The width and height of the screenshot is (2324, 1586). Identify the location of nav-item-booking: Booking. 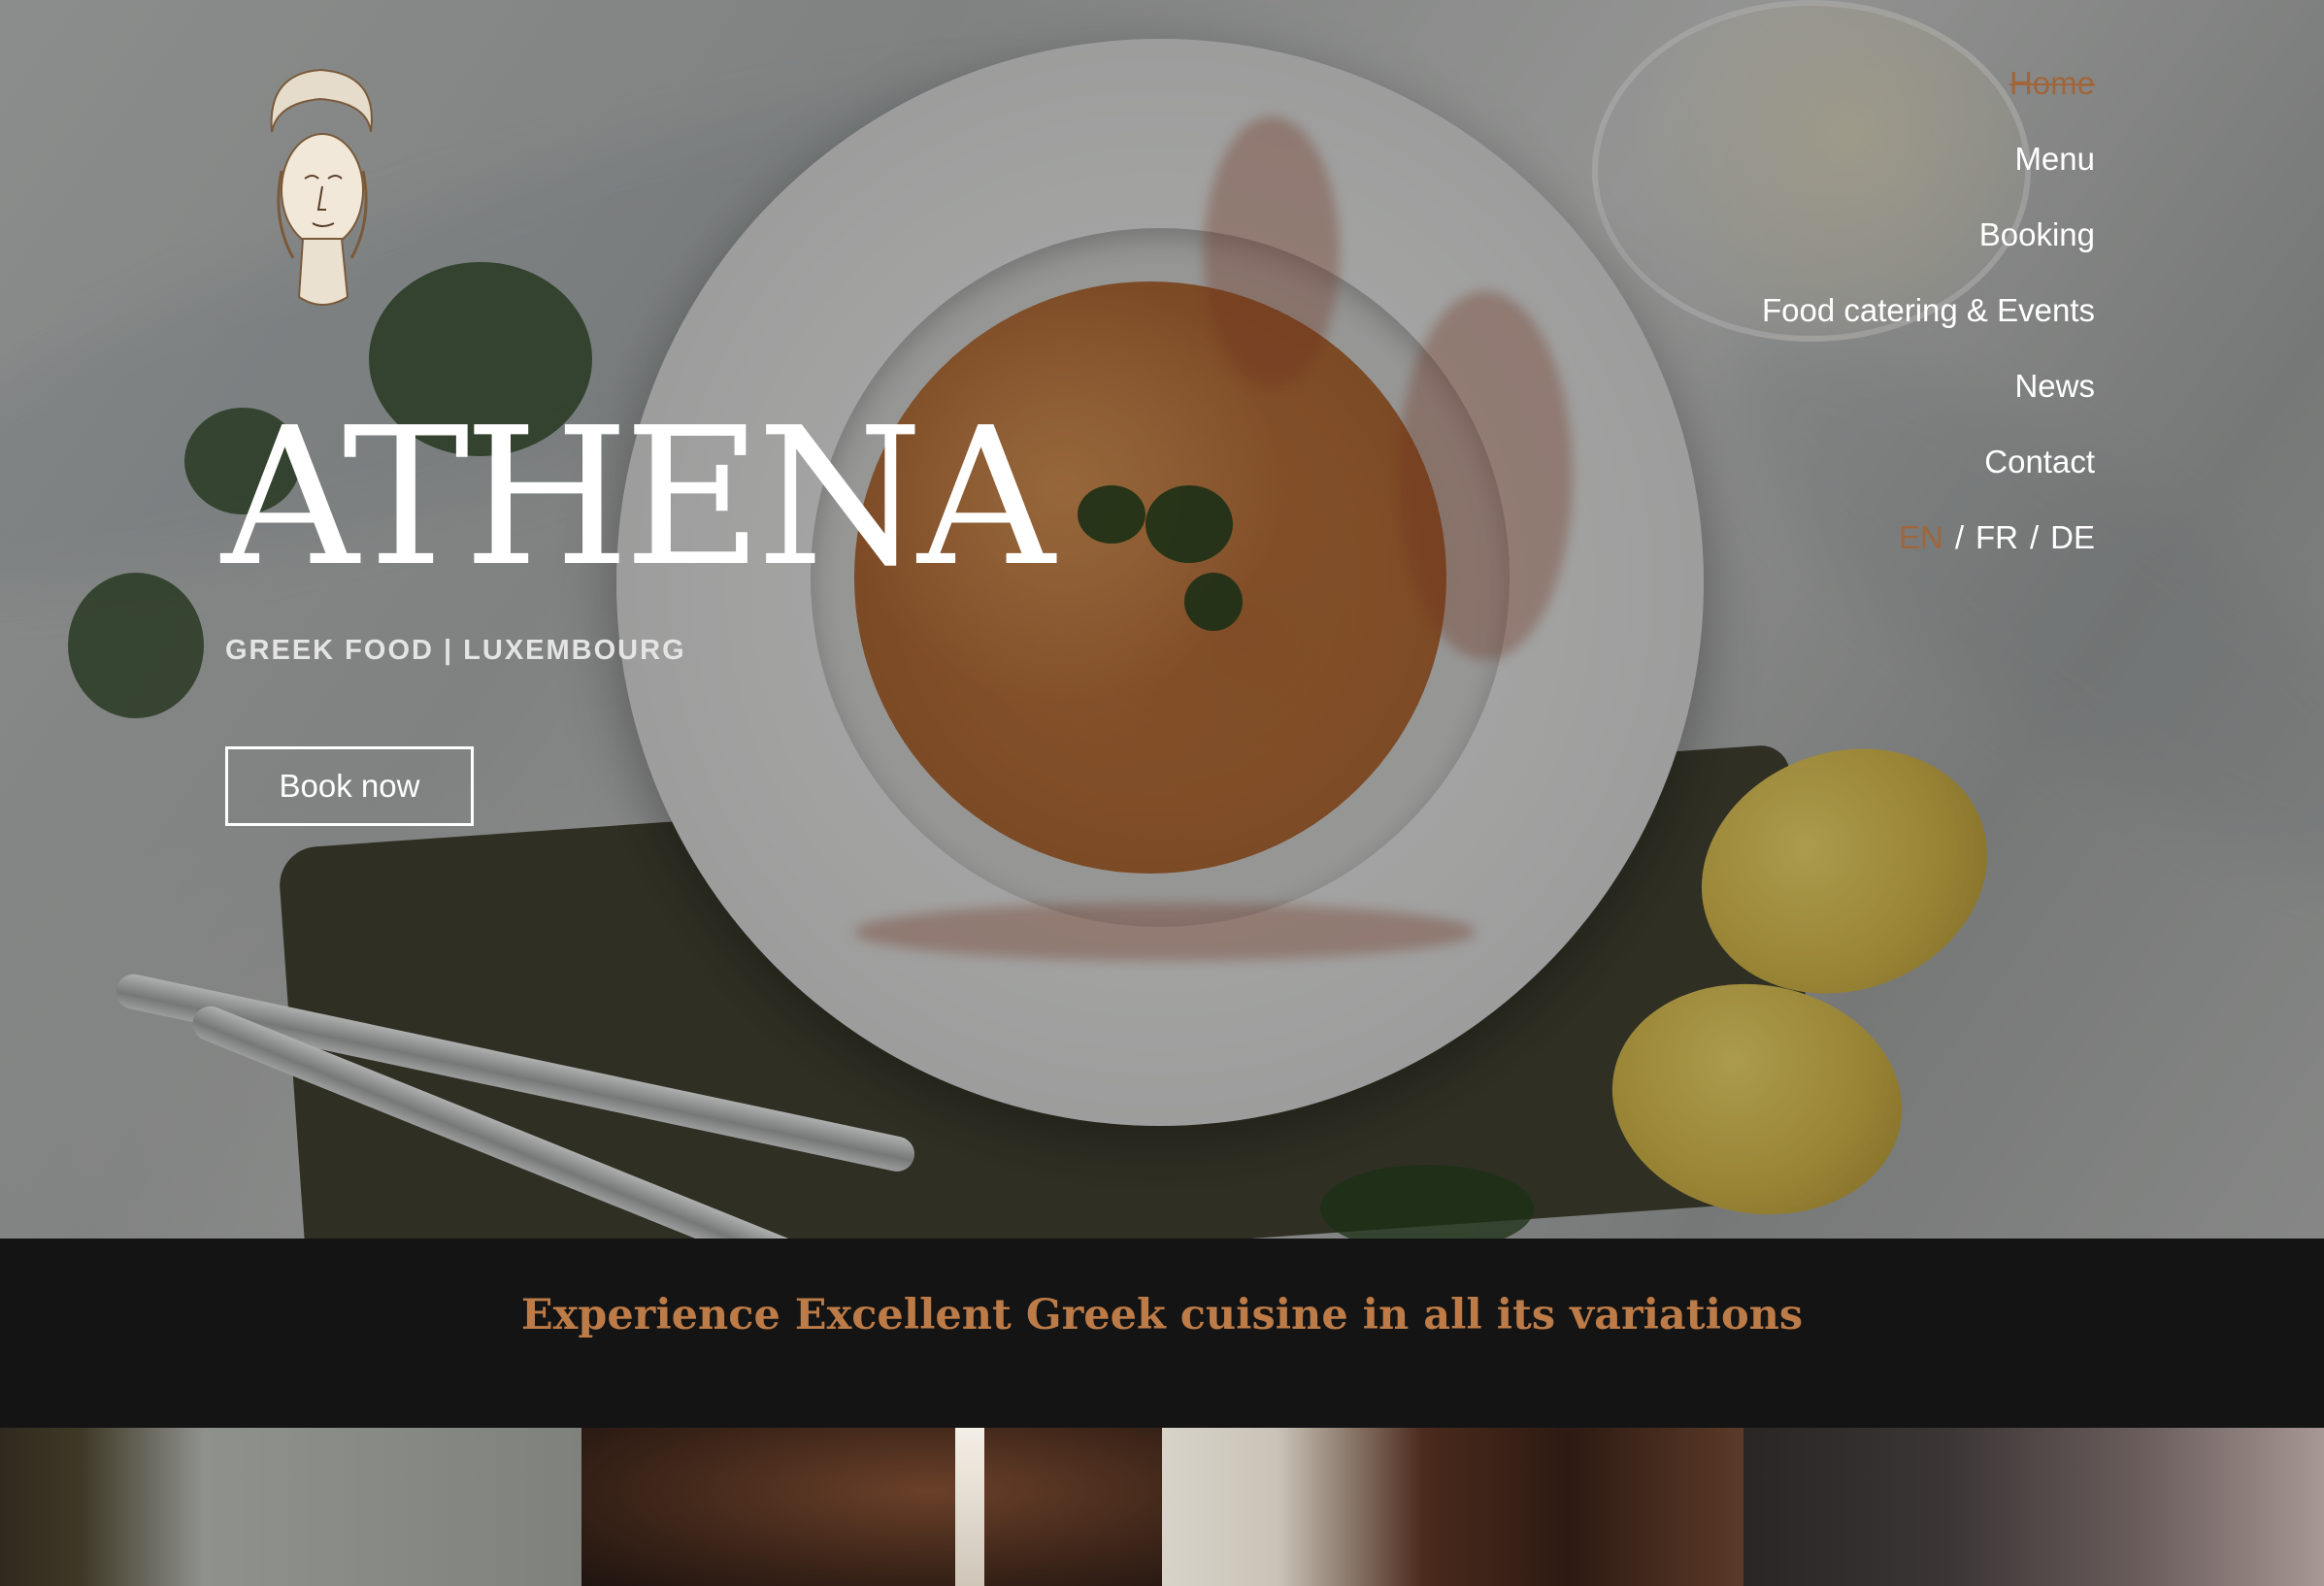
(1803, 249).